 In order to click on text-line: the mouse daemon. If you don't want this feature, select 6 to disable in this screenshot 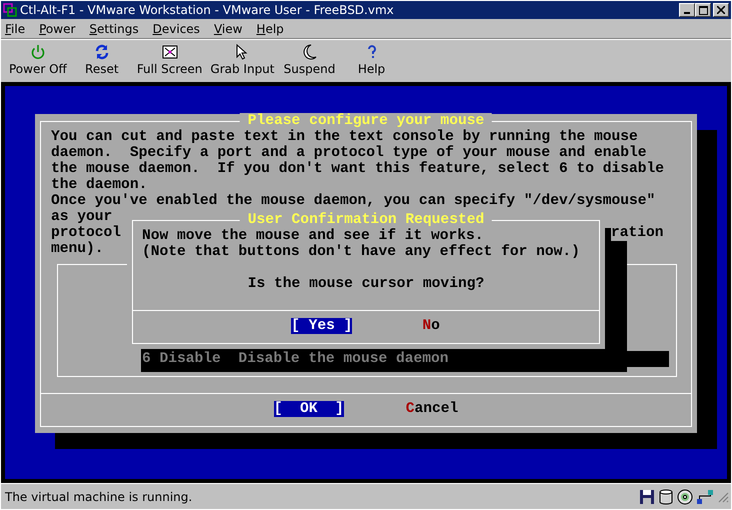, I will do `click(357, 169)`.